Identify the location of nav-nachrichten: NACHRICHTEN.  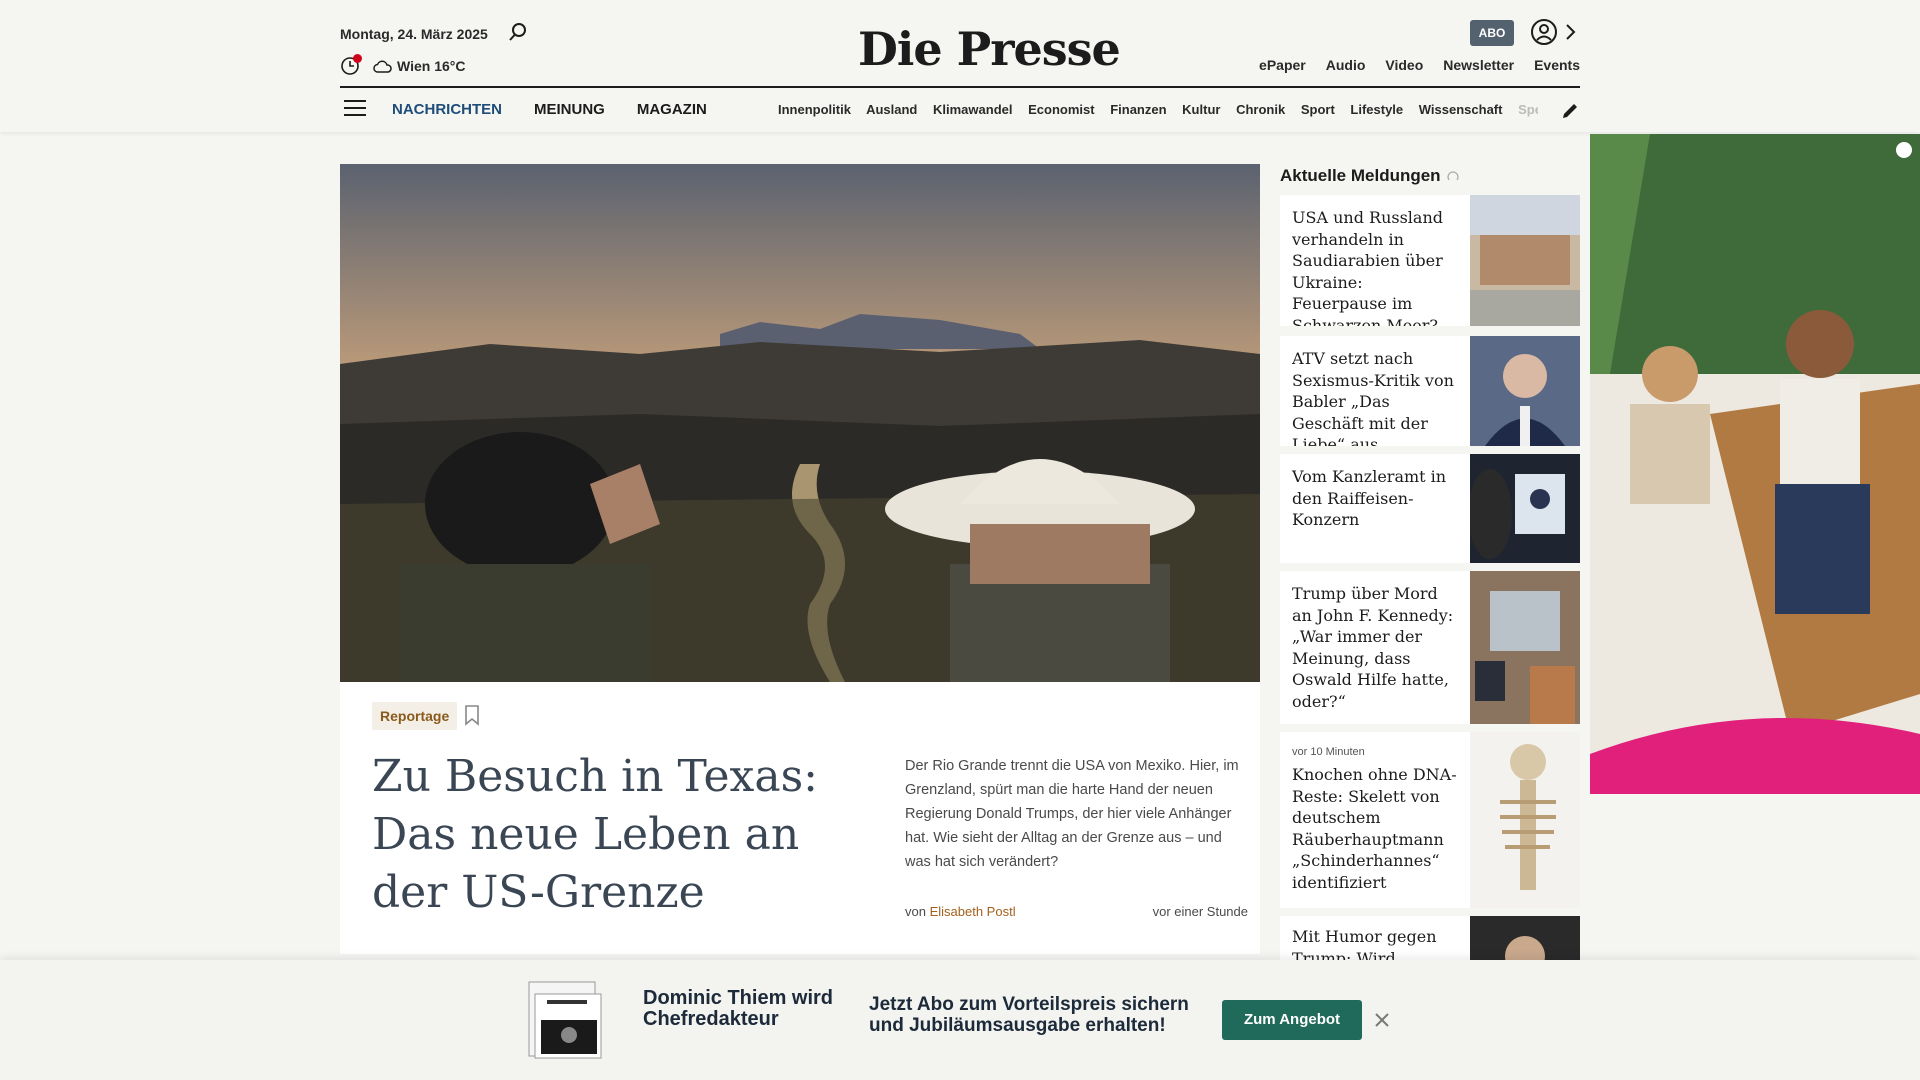
(447, 109).